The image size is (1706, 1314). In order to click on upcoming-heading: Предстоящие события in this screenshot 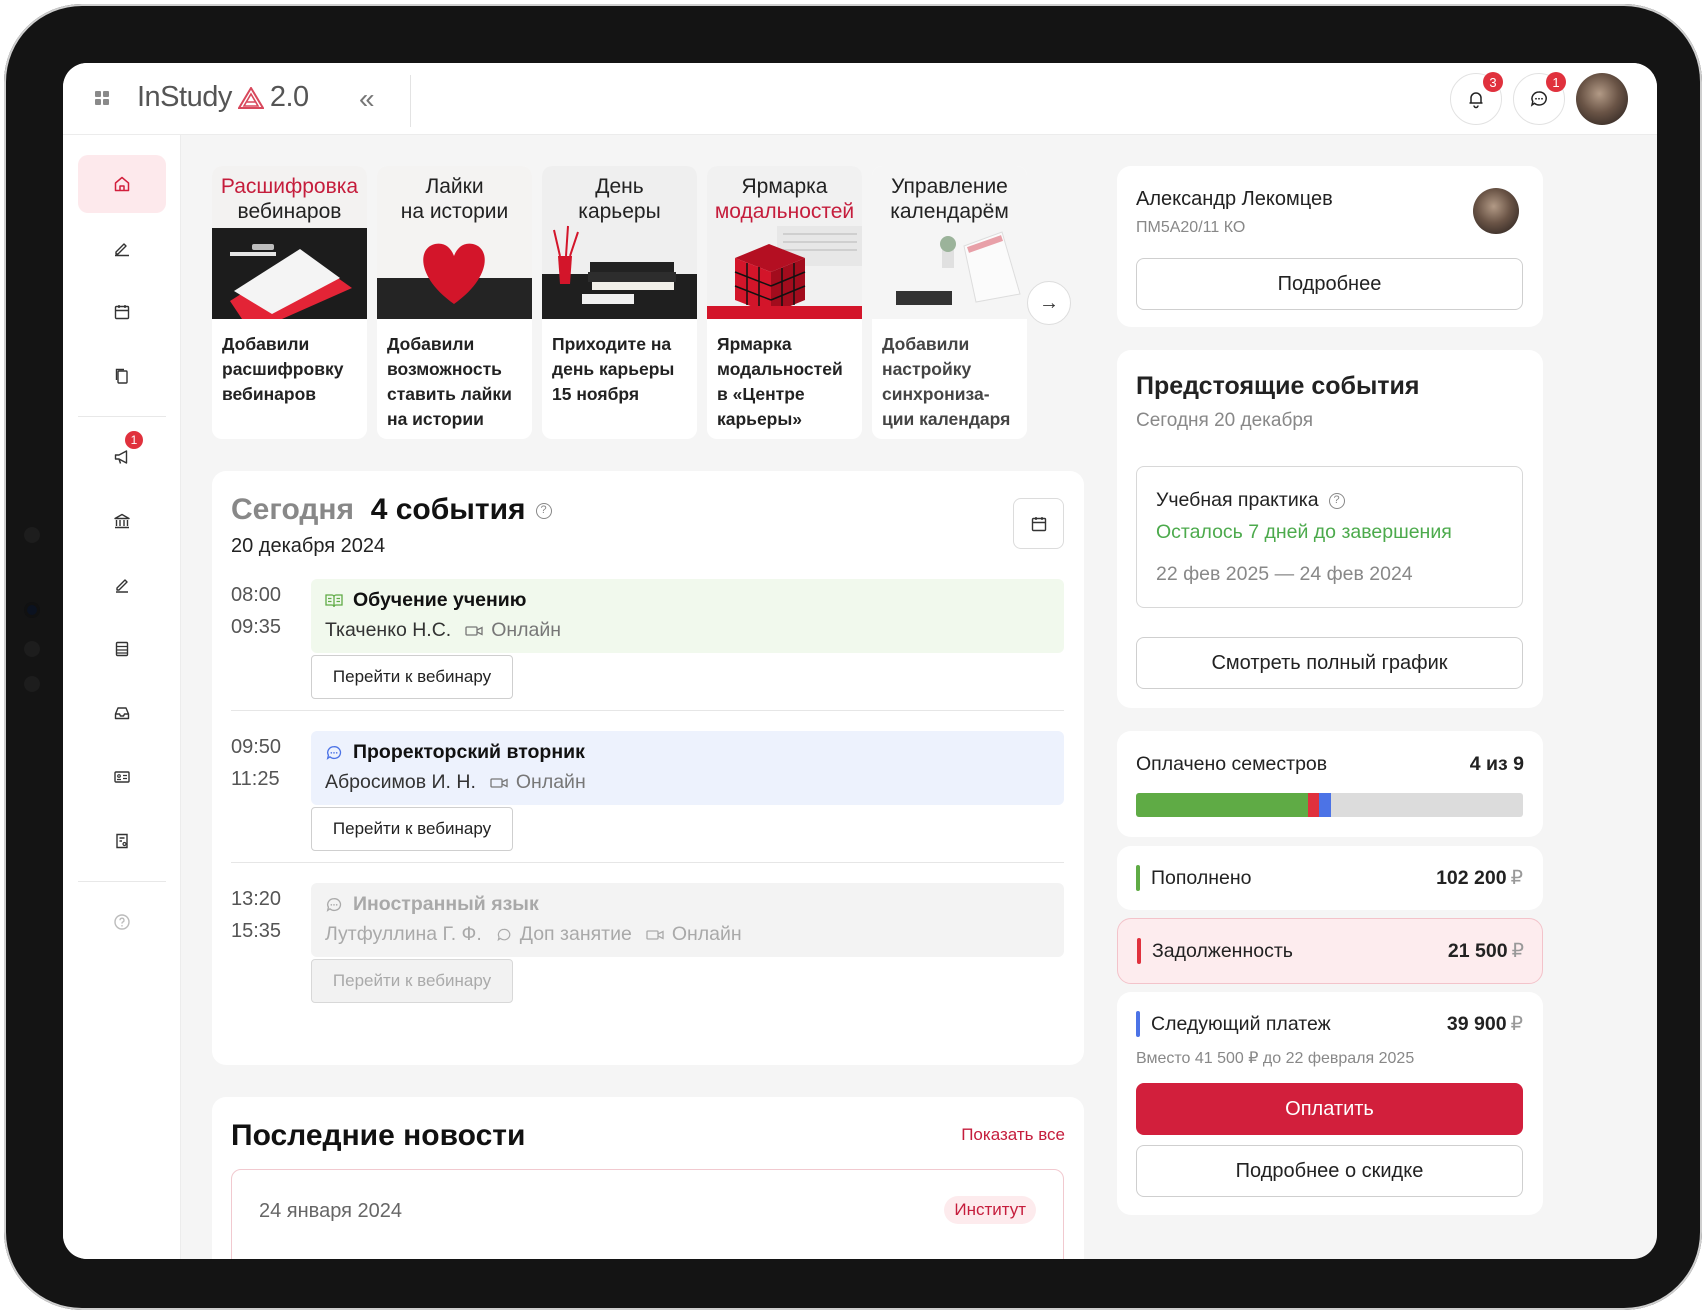, I will do `click(1278, 386)`.